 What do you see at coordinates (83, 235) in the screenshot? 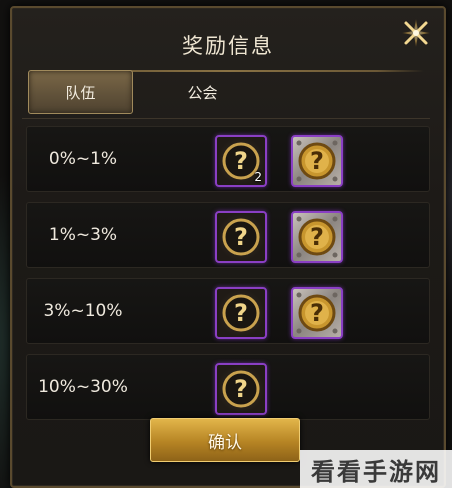
I see `rank-range-label: 1%~3%` at bounding box center [83, 235].